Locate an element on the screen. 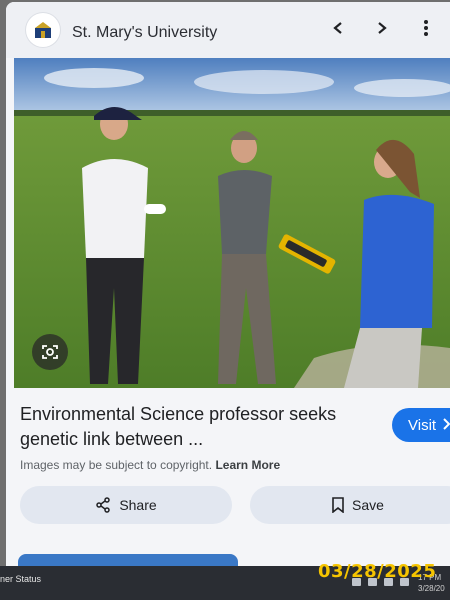  header-nav is located at coordinates (382, 28).